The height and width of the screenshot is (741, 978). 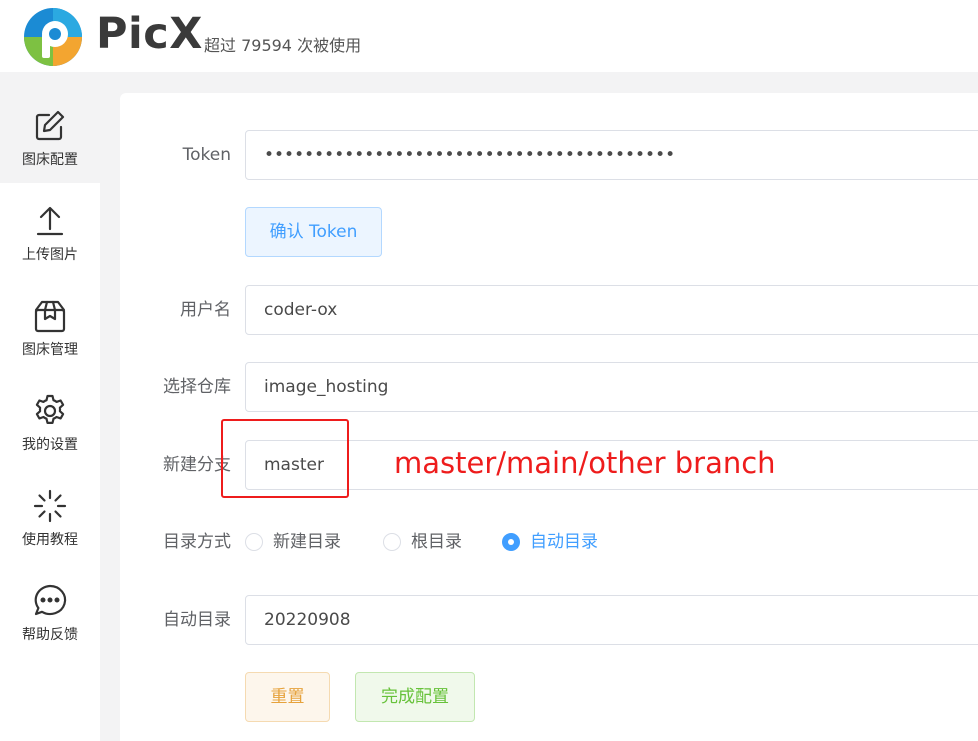 I want to click on sidebar-item-manage: 图床管理, so click(x=50, y=325).